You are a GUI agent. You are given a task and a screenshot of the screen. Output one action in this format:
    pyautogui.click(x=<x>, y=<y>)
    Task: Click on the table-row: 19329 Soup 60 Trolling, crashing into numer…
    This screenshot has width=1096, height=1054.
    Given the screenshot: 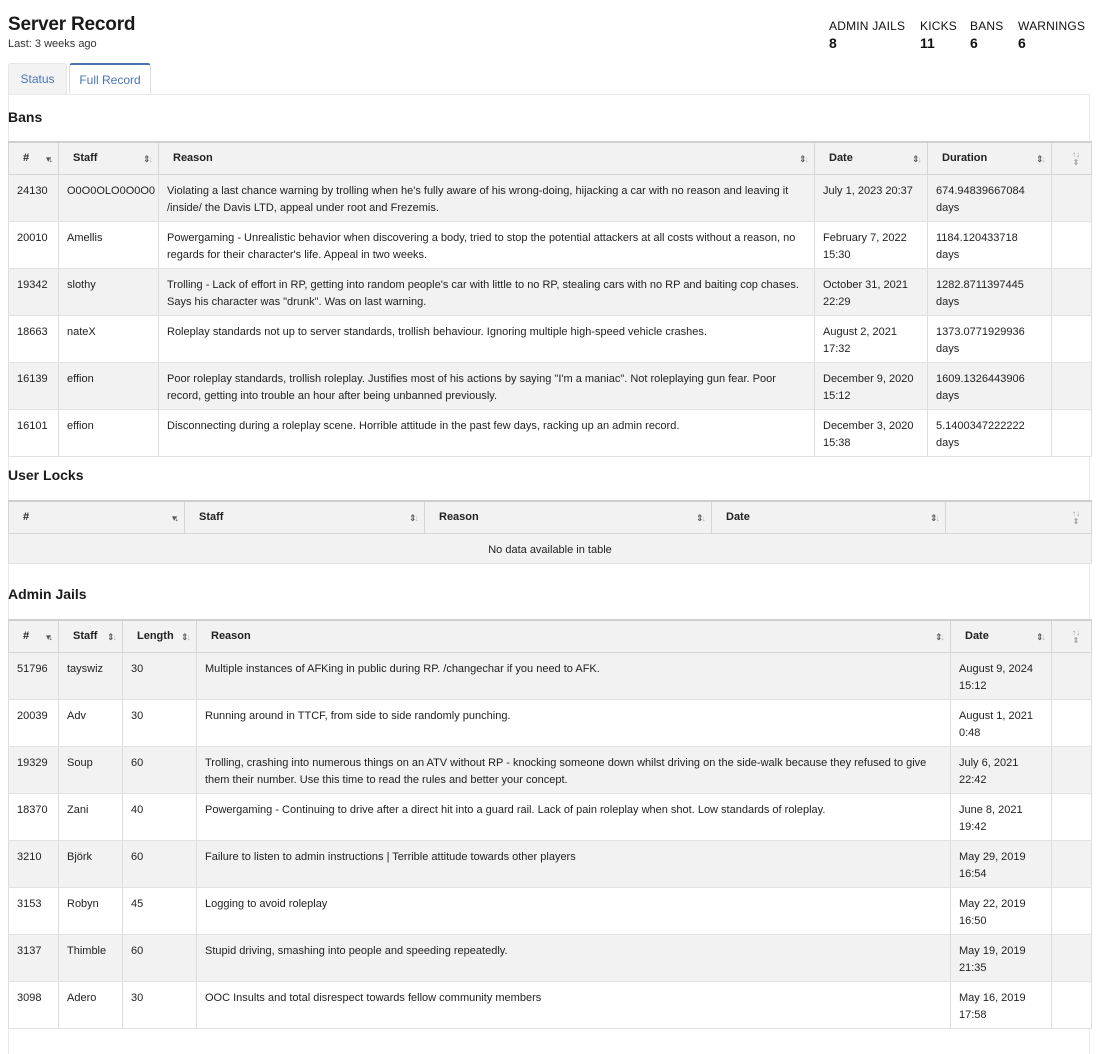 What is the action you would take?
    pyautogui.click(x=550, y=770)
    